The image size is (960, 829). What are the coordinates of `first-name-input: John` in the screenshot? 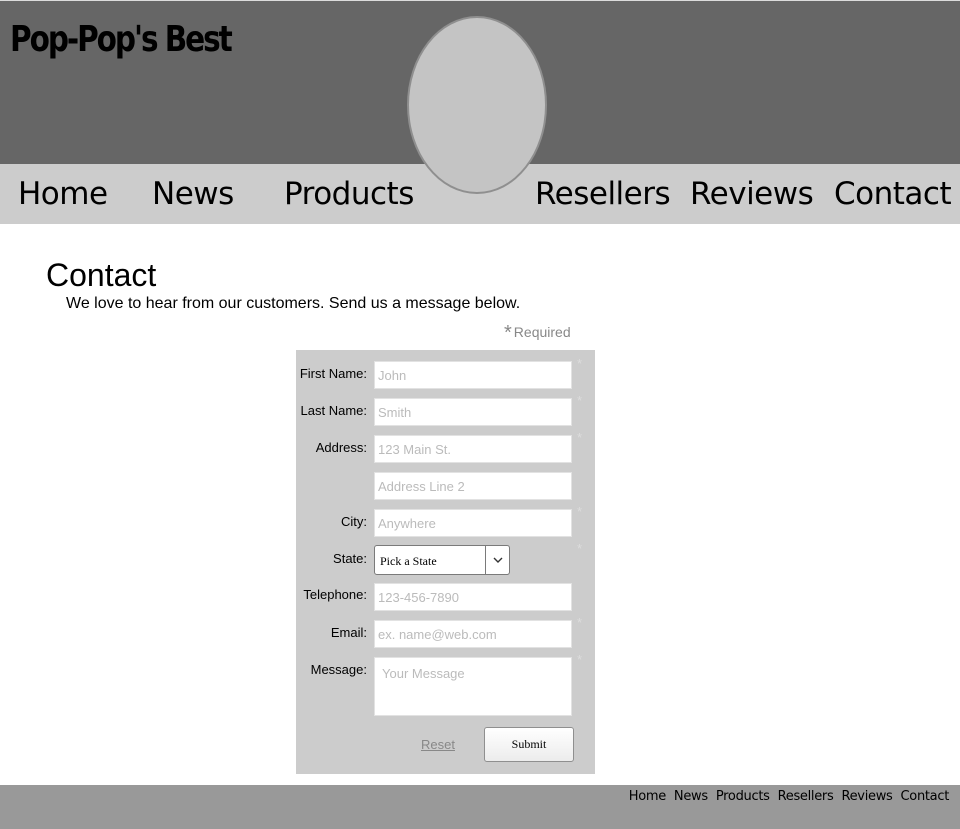 It's located at (473, 375).